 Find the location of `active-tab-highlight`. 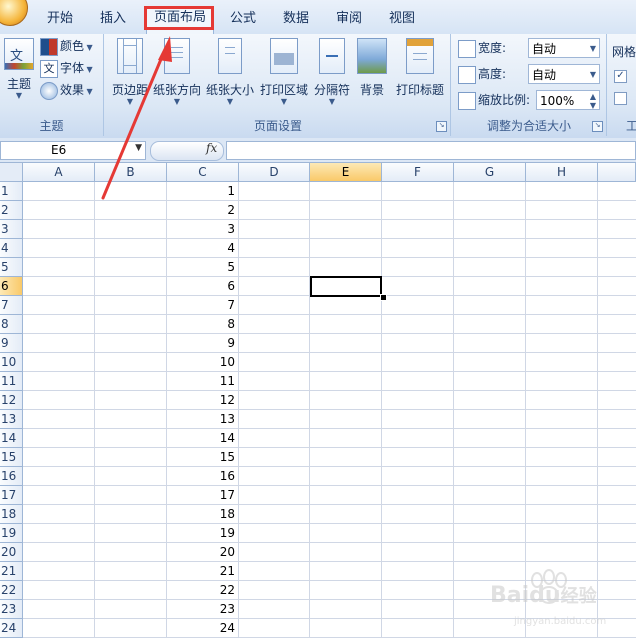

active-tab-highlight is located at coordinates (179, 18).